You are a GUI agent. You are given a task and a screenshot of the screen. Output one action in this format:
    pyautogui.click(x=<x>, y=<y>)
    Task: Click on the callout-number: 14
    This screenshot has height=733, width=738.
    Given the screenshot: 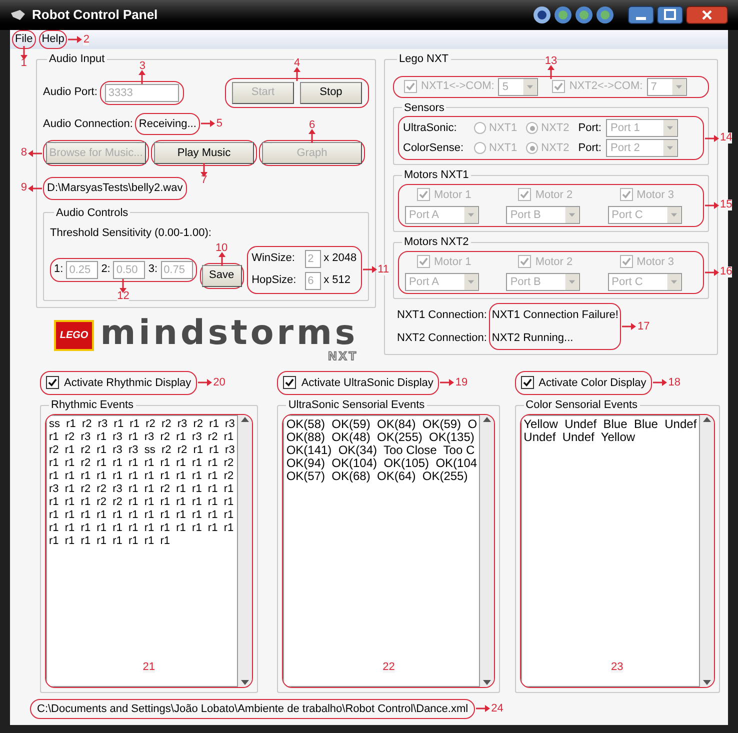 What is the action you would take?
    pyautogui.click(x=726, y=138)
    